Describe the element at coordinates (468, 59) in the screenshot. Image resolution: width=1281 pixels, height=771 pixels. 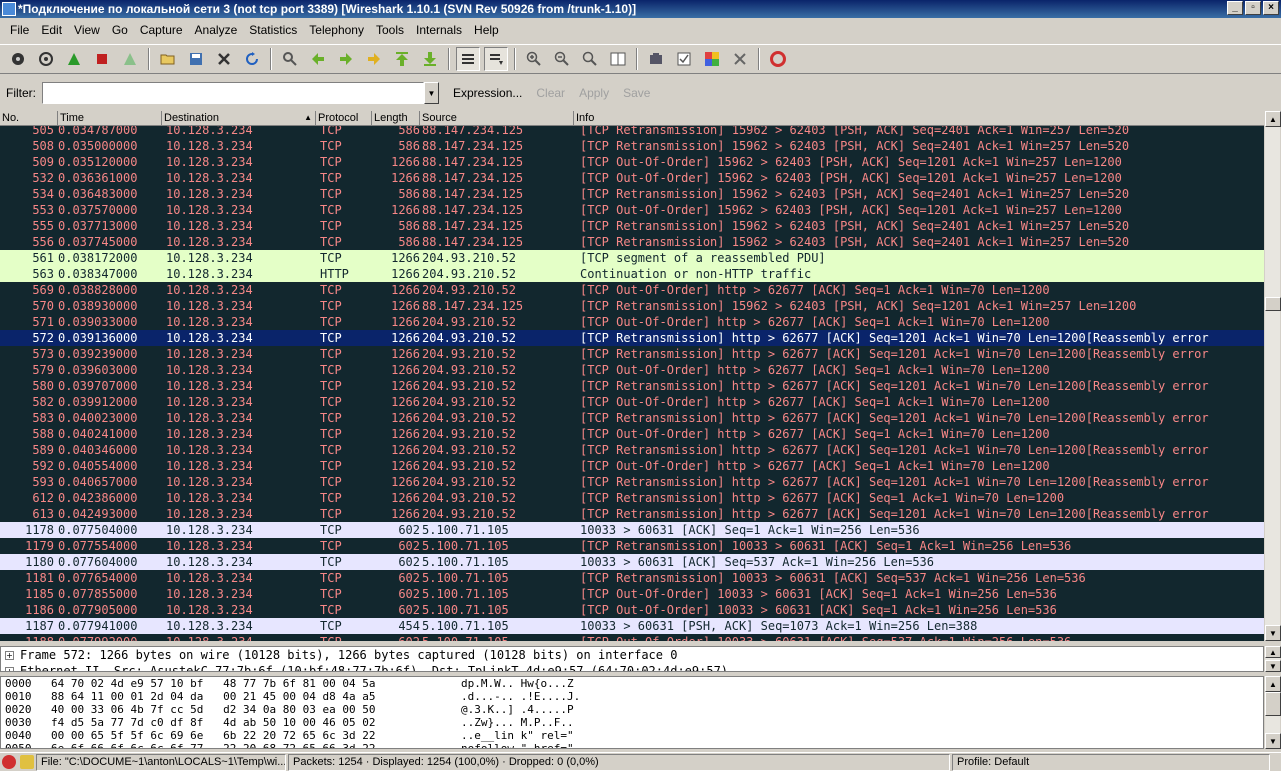
I see `colorize-icon` at that location.